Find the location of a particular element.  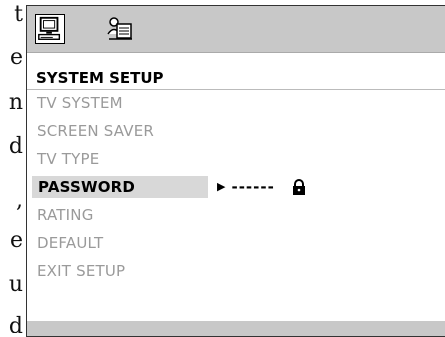

menu-item-exit-setup: EXIT SETUP is located at coordinates (81, 271).